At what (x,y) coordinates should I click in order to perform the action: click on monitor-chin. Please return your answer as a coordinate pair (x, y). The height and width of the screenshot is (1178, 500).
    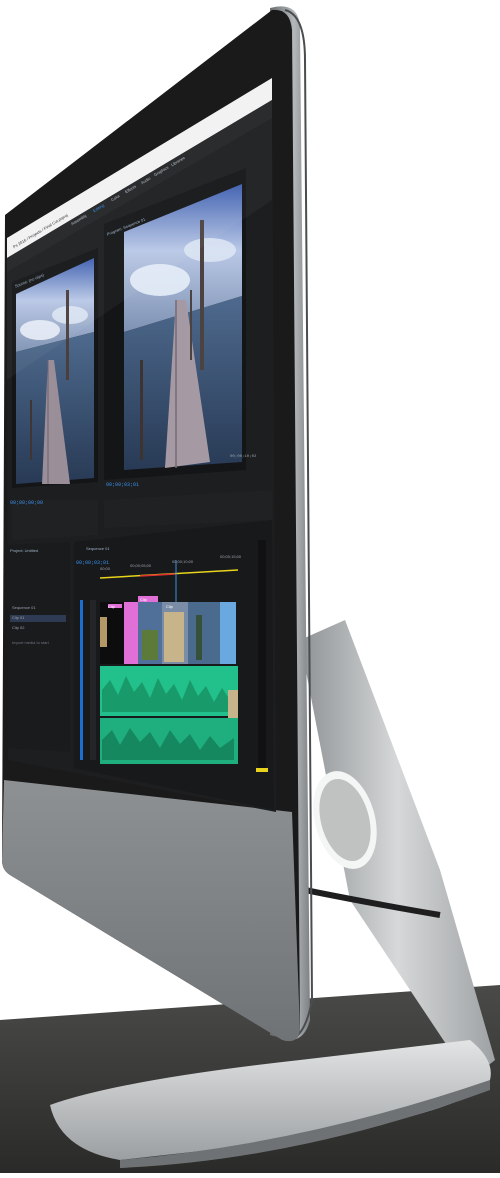
    Looking at the image, I should click on (151, 911).